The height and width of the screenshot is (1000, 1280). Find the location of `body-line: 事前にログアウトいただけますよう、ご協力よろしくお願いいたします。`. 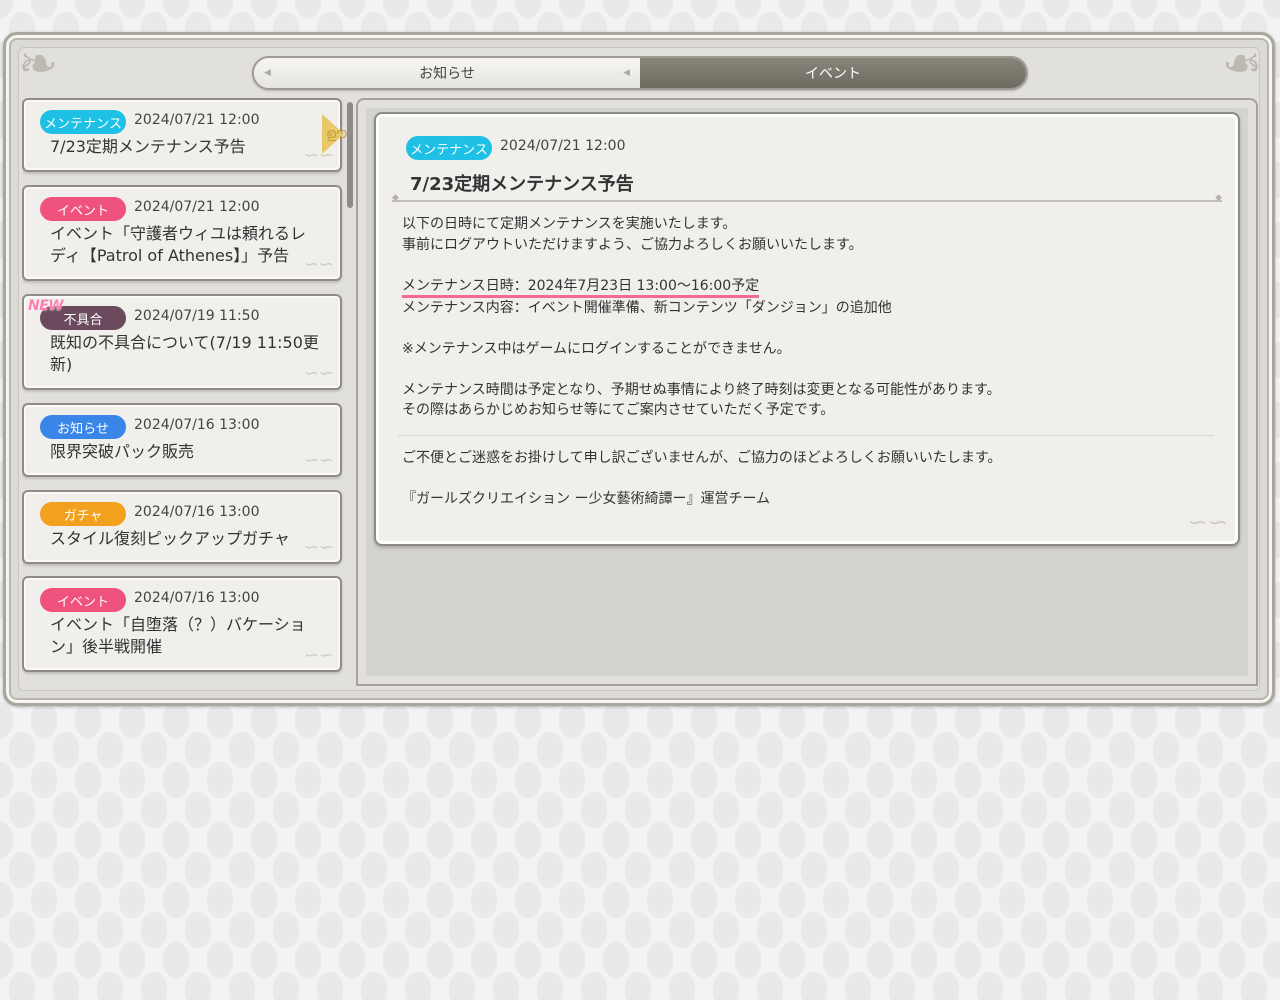

body-line: 事前にログアウトいただけますよう、ご協力よろしくお願いいたします。 is located at coordinates (632, 244).